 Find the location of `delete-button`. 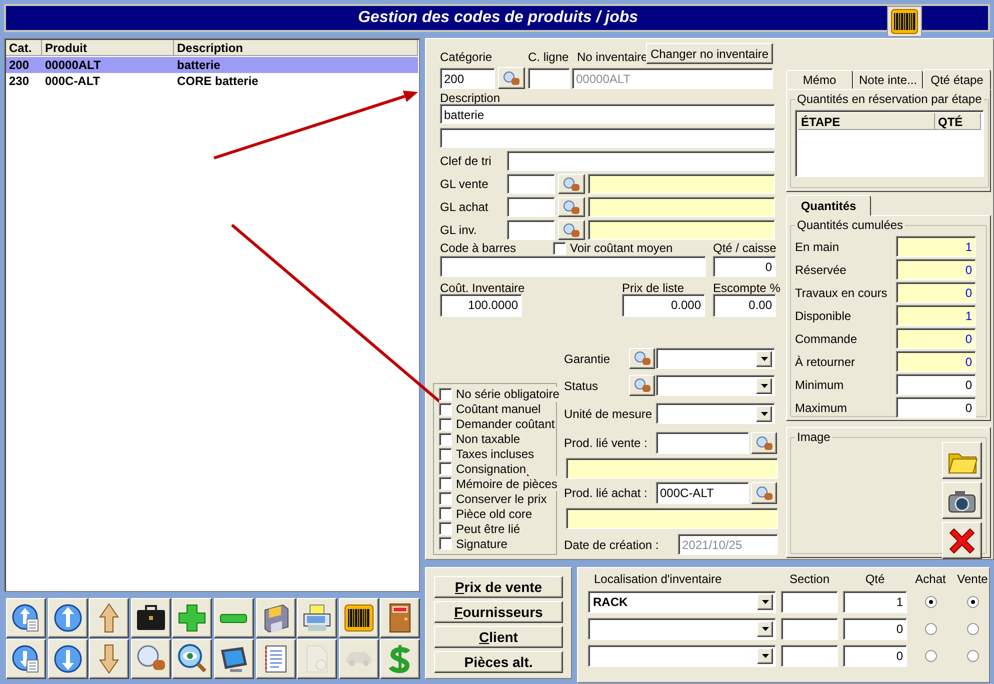

delete-button is located at coordinates (962, 540).